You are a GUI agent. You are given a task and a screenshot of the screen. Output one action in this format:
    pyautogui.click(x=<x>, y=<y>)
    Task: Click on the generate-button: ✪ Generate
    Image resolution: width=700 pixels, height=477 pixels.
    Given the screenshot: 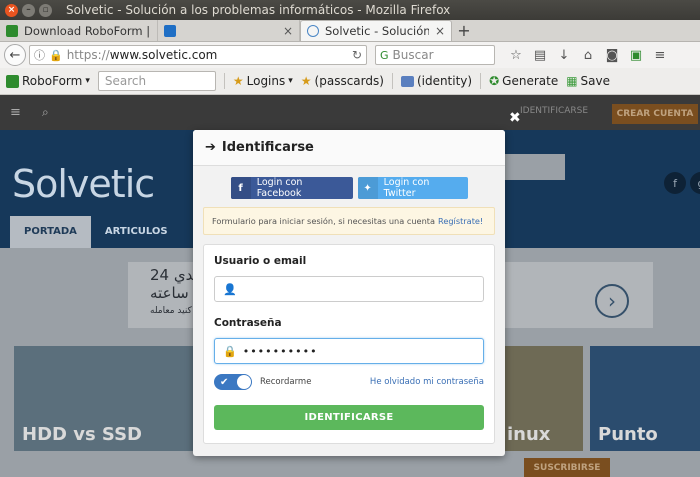 What is the action you would take?
    pyautogui.click(x=523, y=81)
    